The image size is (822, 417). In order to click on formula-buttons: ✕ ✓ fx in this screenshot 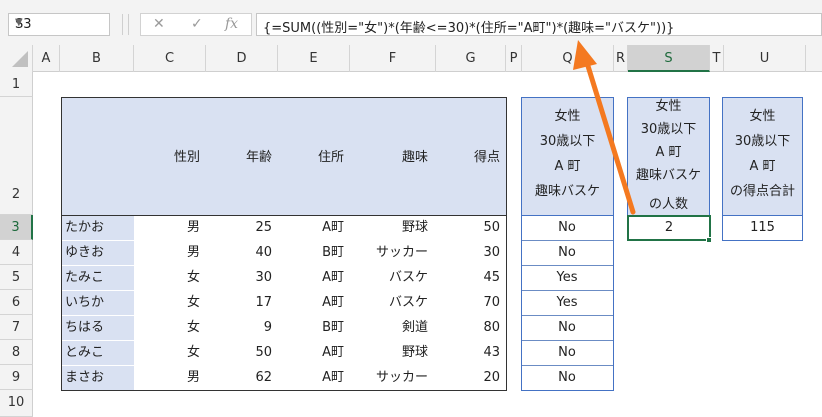, I will do `click(196, 24)`.